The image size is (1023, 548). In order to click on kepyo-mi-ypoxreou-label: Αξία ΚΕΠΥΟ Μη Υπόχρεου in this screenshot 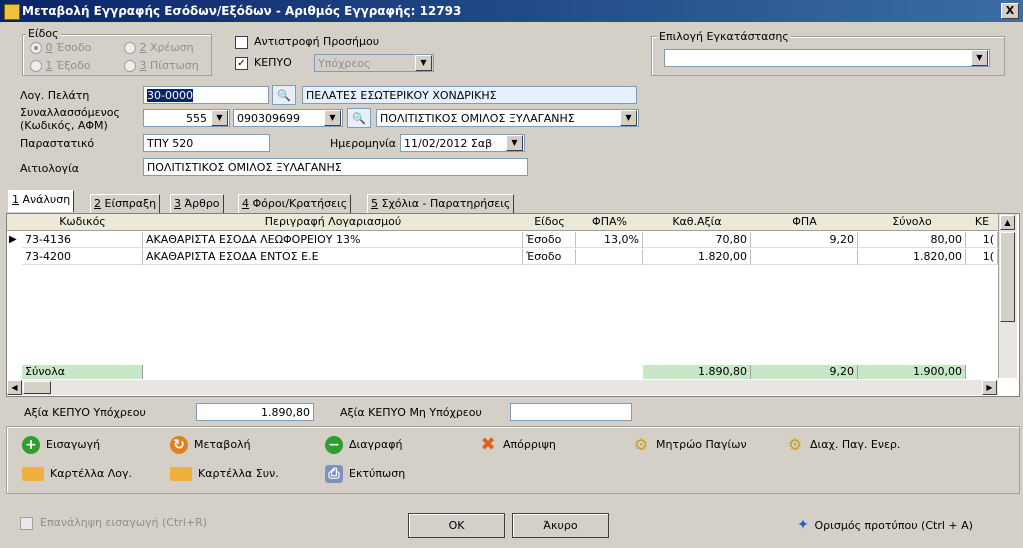, I will do `click(411, 412)`.